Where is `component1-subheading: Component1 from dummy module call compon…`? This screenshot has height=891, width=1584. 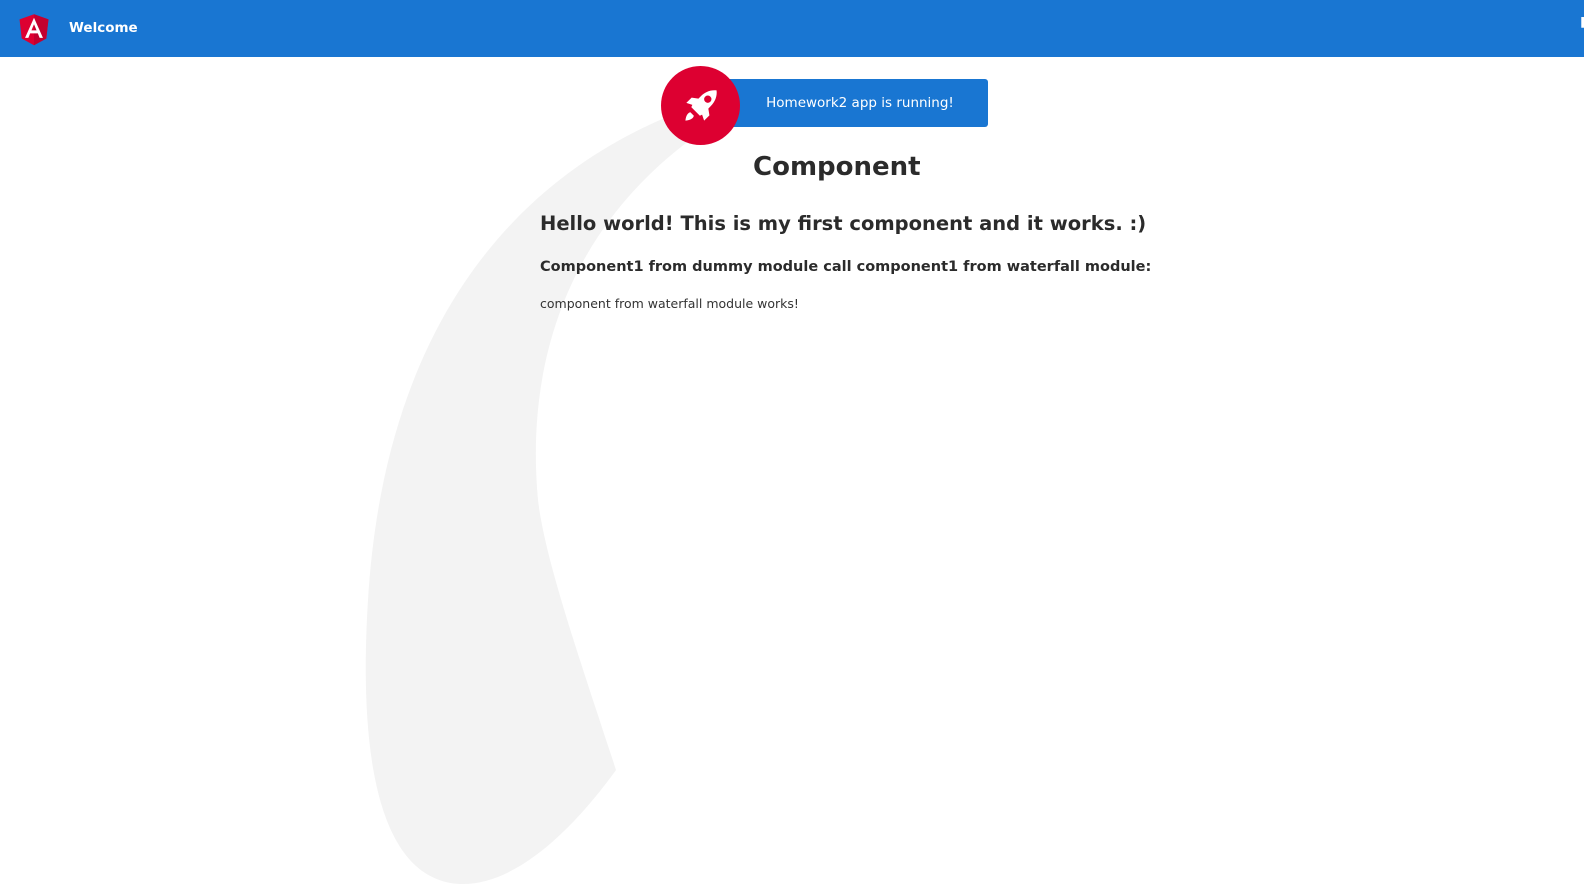
component1-subheading: Component1 from dummy module call compon… is located at coordinates (846, 267).